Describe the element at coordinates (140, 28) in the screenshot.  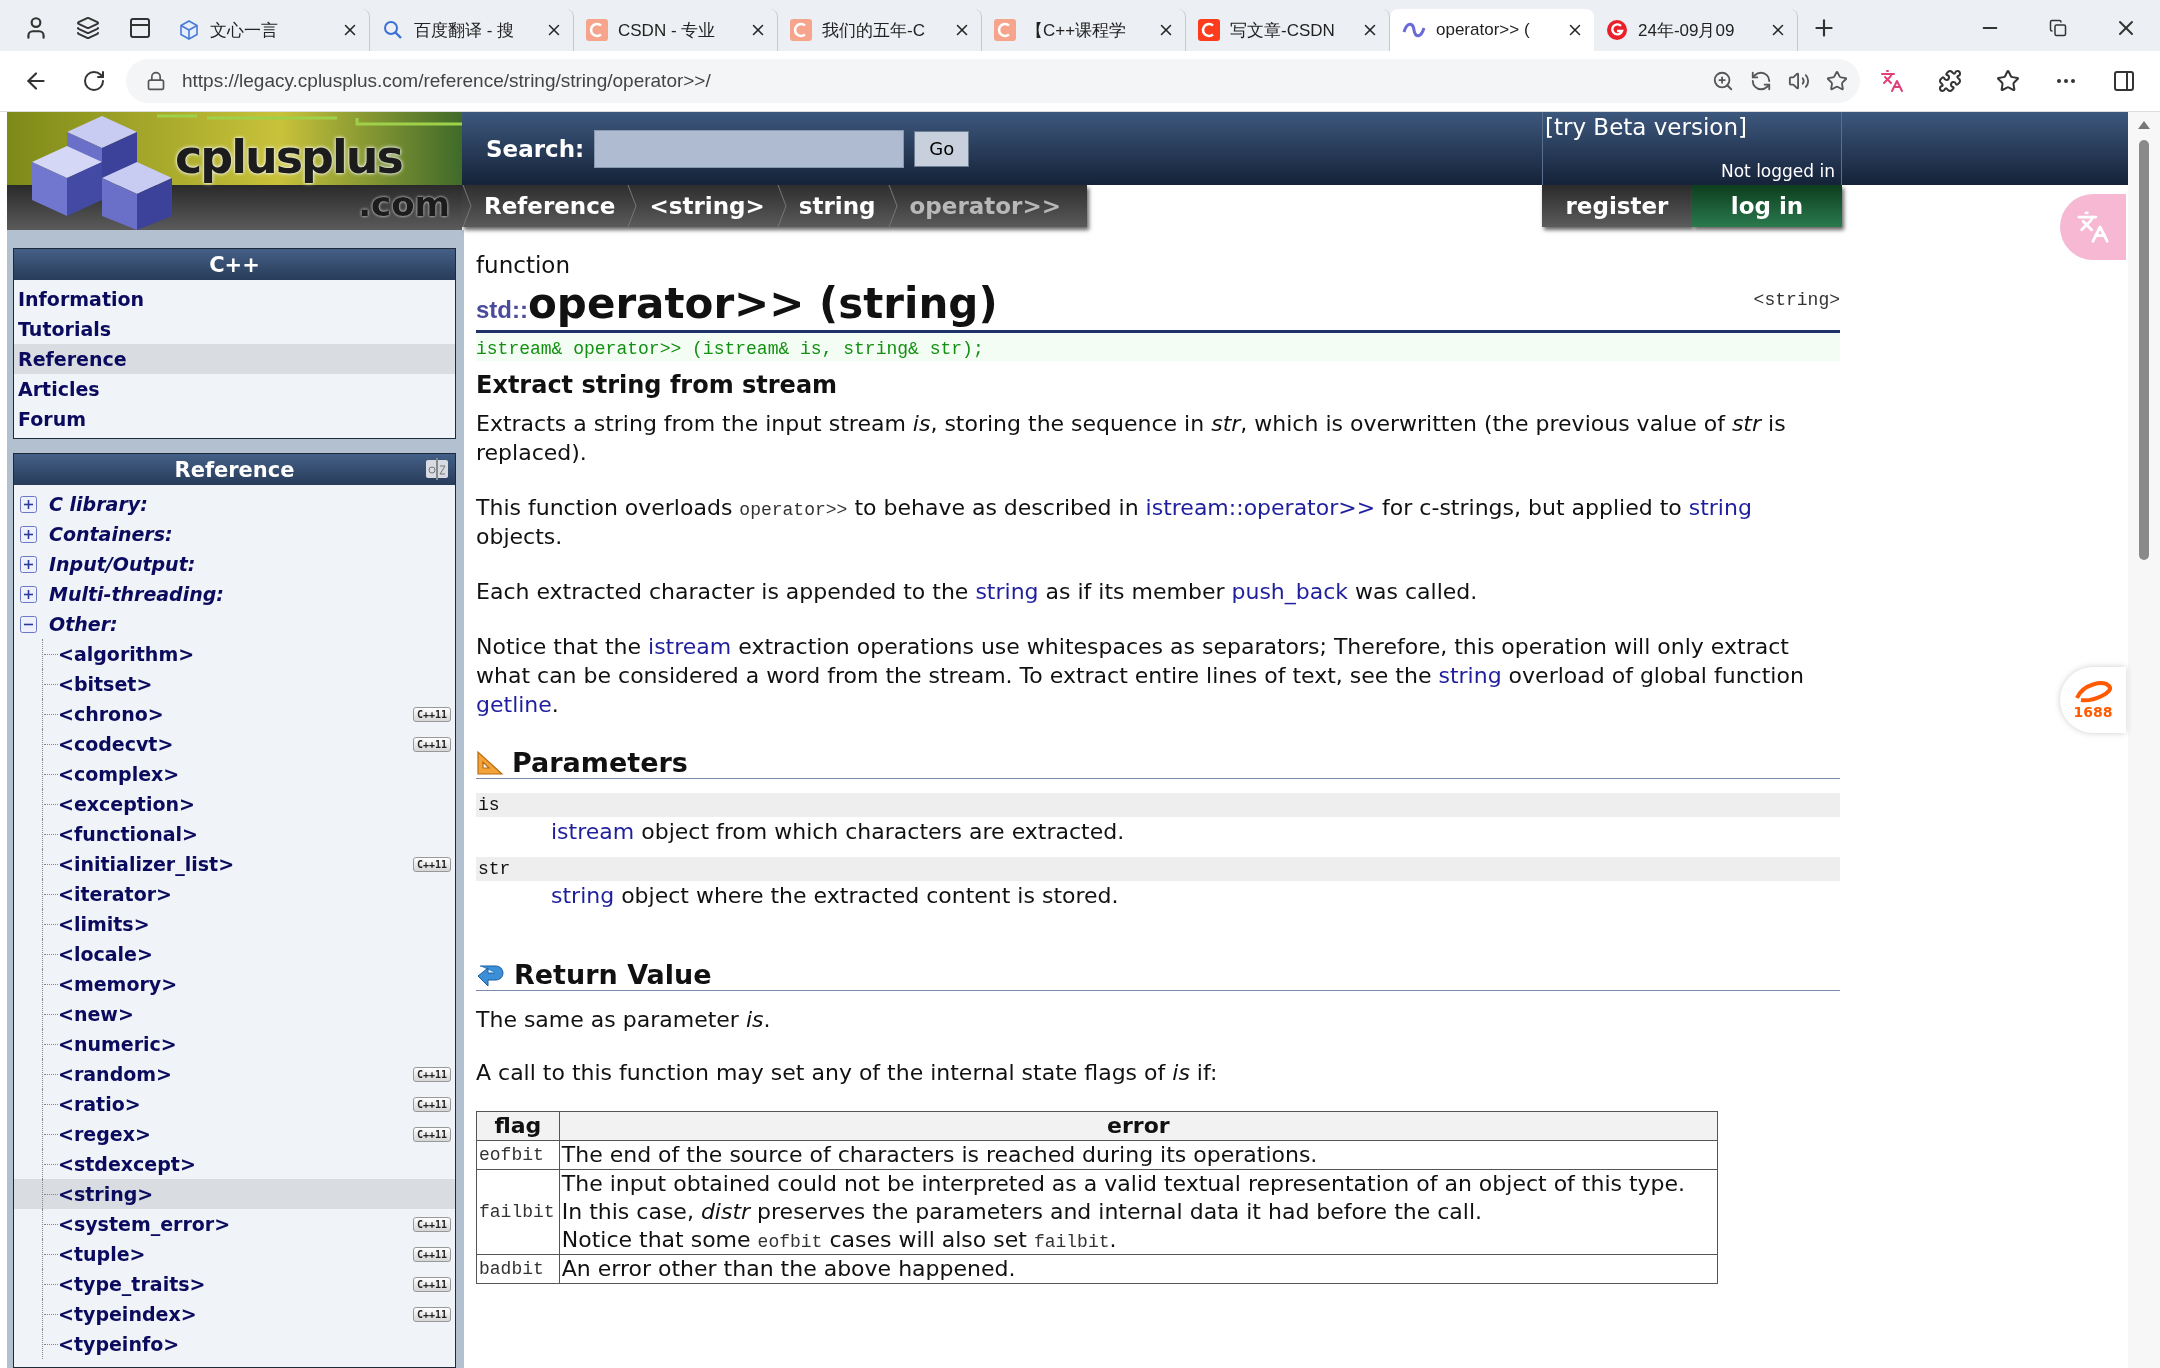
I see `tab-actions-icon` at that location.